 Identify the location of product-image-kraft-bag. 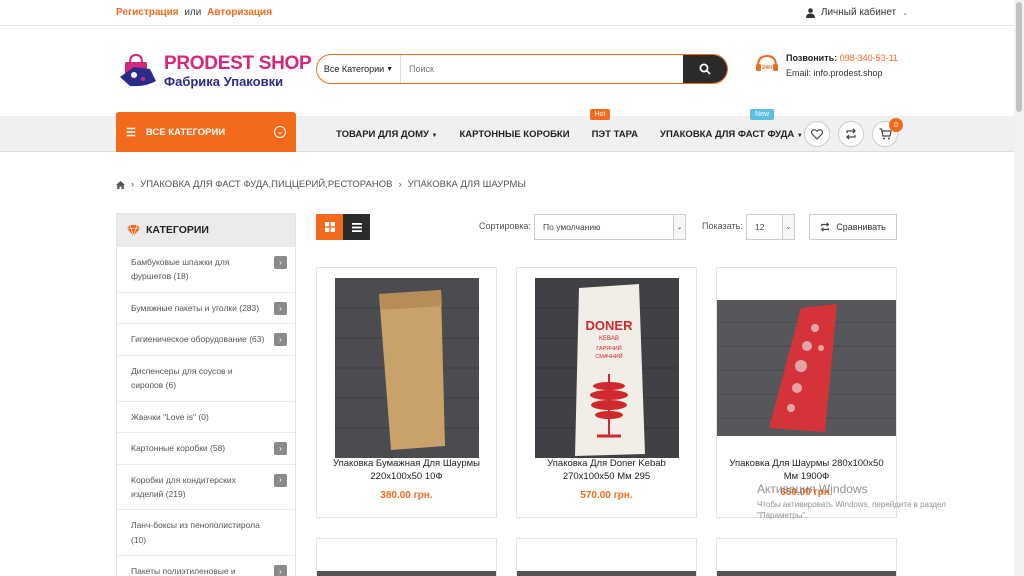
(407, 368).